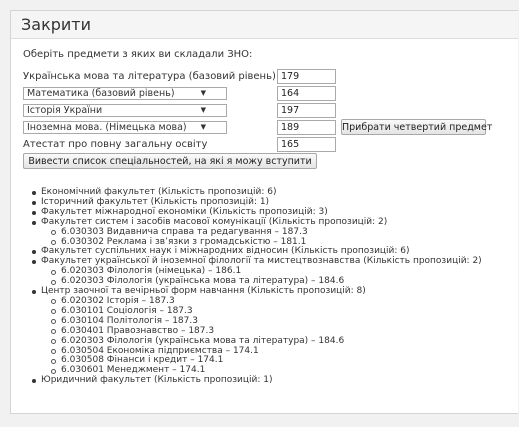 The width and height of the screenshot is (519, 427). Describe the element at coordinates (65, 110) in the screenshot. I see `subject-select-3-value: Історія України` at that location.